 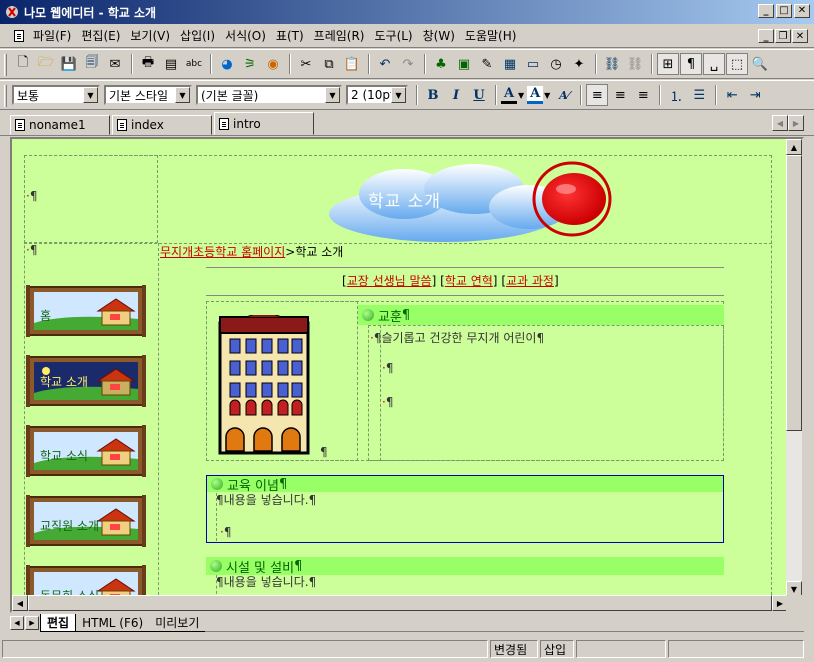 What do you see at coordinates (250, 64) in the screenshot?
I see `sitemap-icon: ⚞` at bounding box center [250, 64].